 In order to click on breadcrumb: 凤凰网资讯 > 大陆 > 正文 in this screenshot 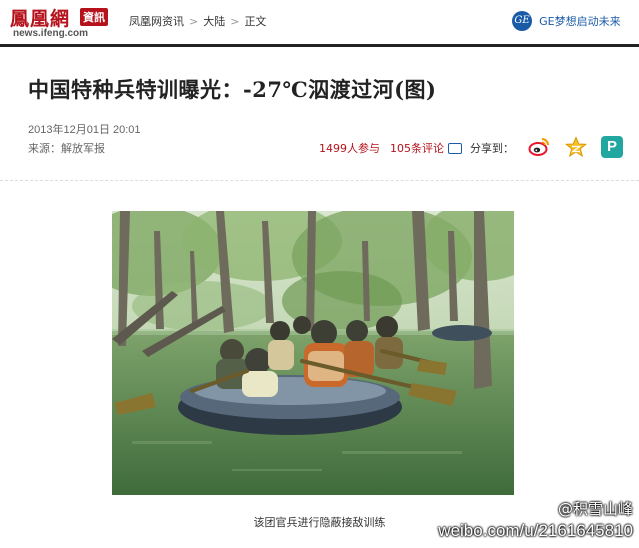, I will do `click(197, 21)`.